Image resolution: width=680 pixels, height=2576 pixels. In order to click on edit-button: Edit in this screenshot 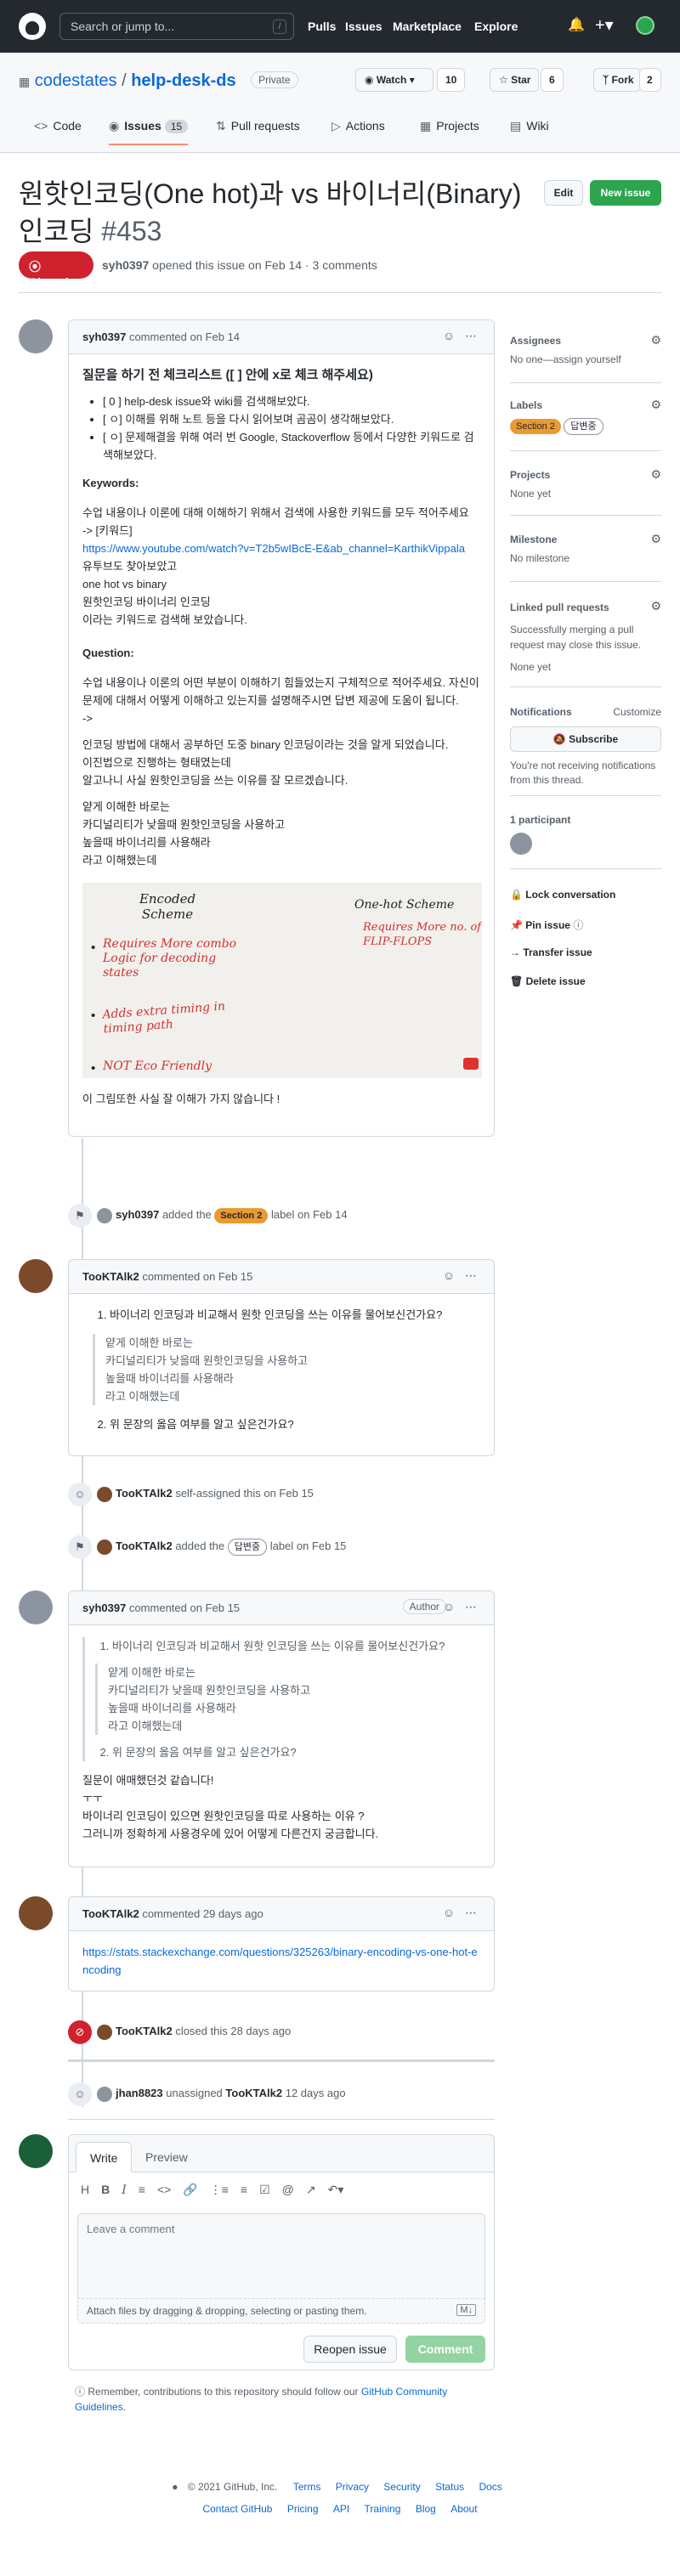, I will do `click(563, 193)`.